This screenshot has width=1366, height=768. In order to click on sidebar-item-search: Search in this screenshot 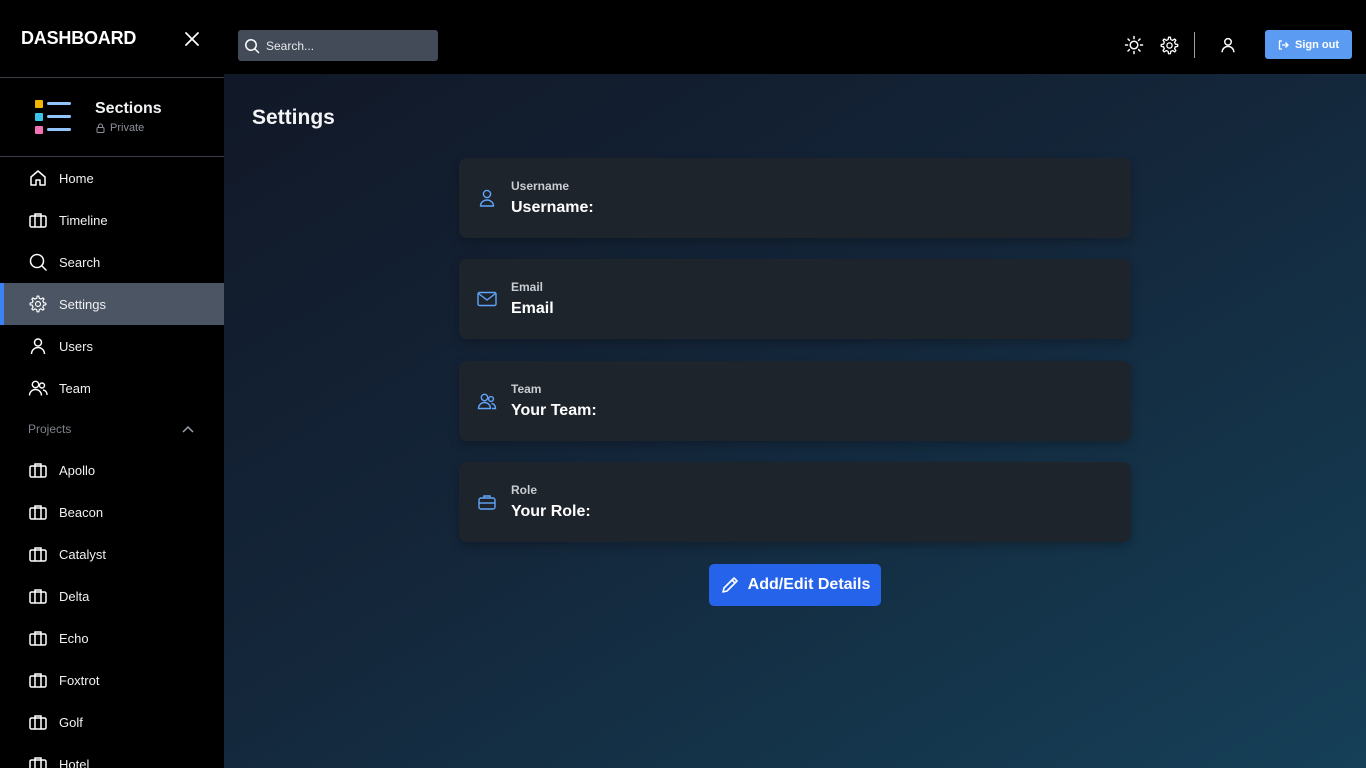, I will do `click(112, 262)`.